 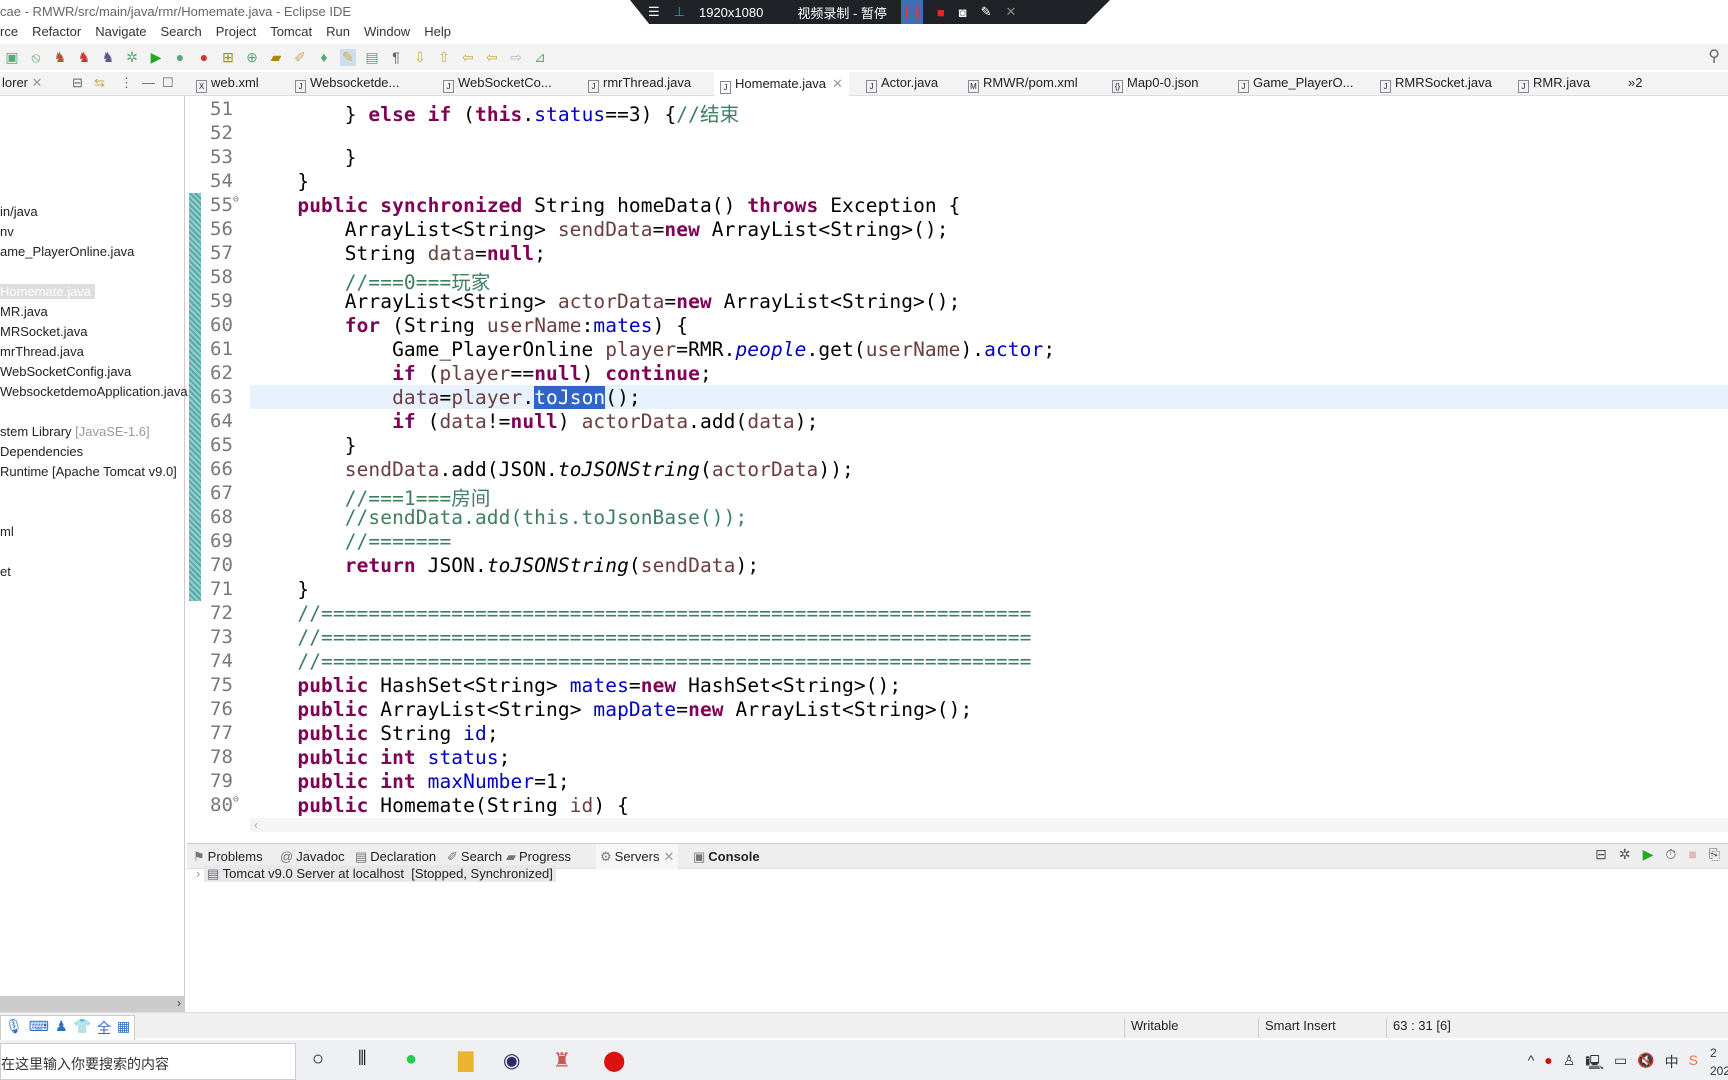 I want to click on profile-server-icon: ⏱, so click(x=1670, y=854).